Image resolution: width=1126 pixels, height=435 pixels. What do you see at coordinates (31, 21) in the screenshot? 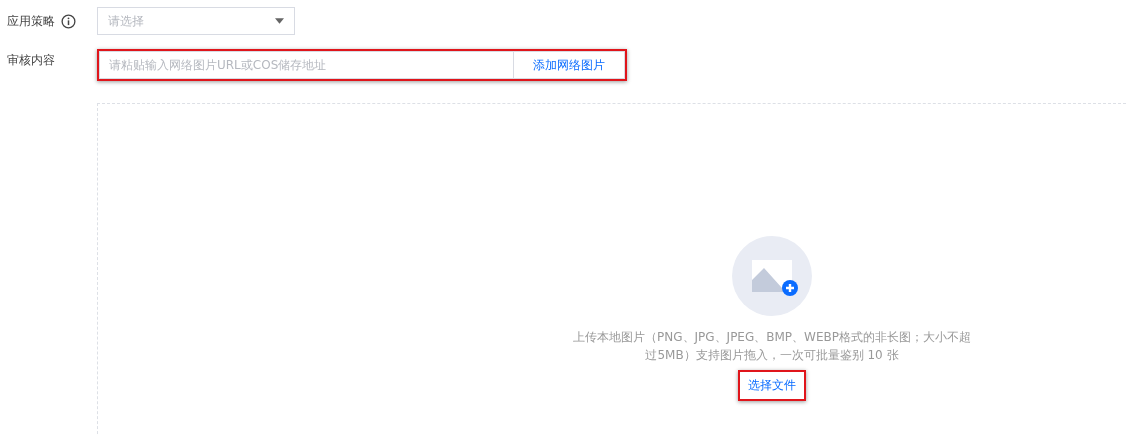
I see `field-label: 应用策略` at bounding box center [31, 21].